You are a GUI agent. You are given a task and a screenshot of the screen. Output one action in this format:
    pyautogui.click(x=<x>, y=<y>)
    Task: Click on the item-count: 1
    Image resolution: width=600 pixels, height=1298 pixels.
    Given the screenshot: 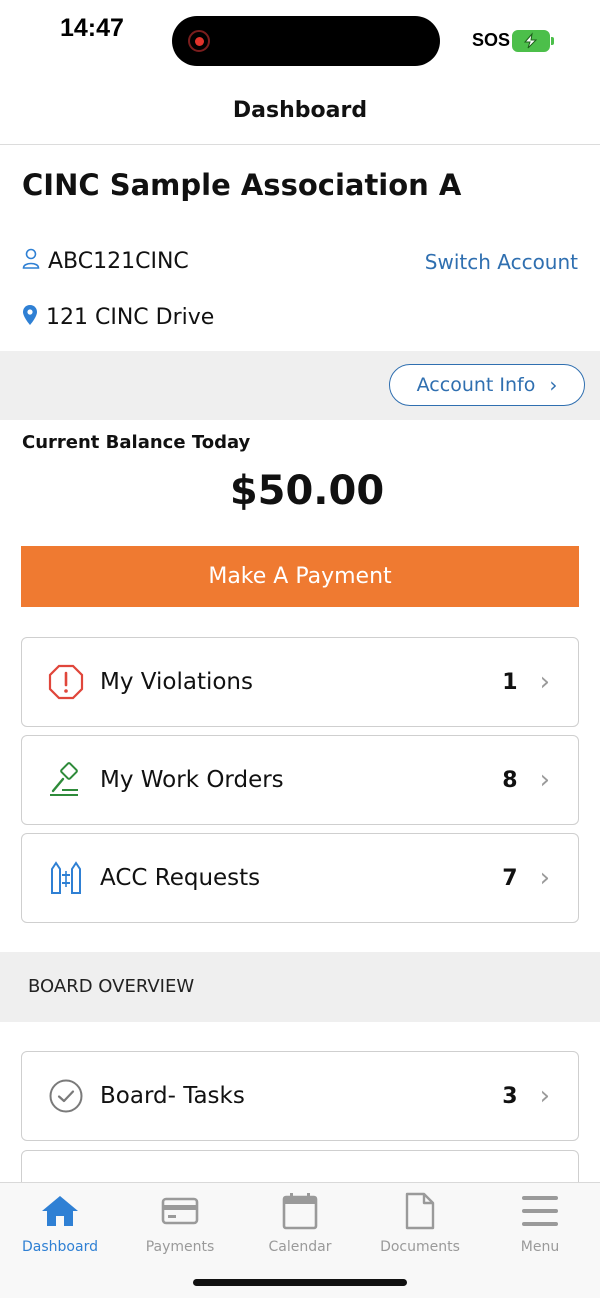 What is the action you would take?
    pyautogui.click(x=510, y=682)
    